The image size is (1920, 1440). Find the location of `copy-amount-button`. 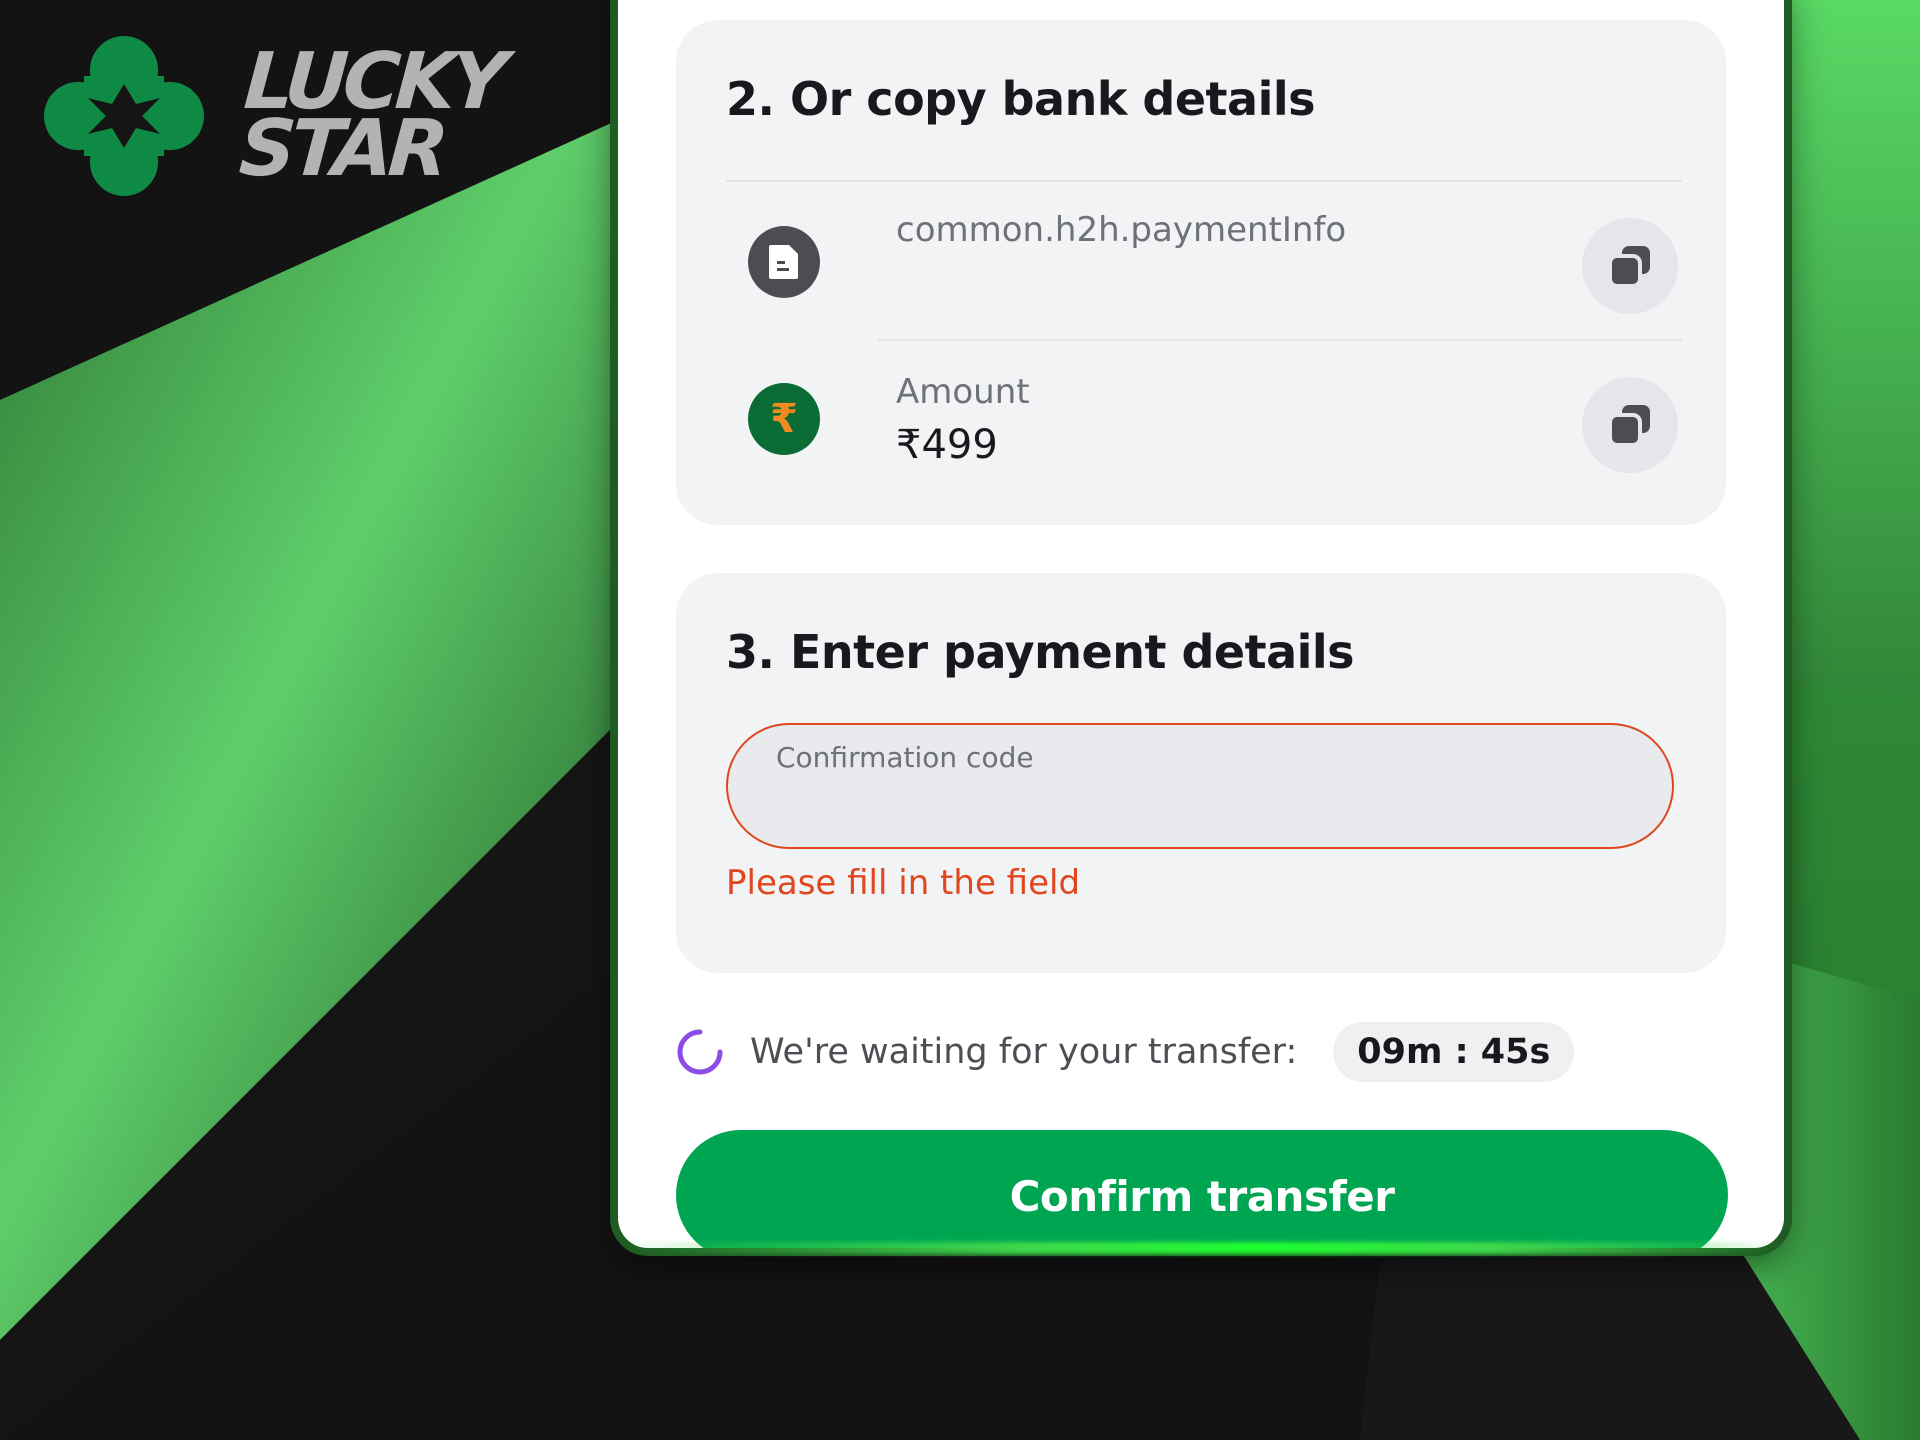

copy-amount-button is located at coordinates (1630, 425).